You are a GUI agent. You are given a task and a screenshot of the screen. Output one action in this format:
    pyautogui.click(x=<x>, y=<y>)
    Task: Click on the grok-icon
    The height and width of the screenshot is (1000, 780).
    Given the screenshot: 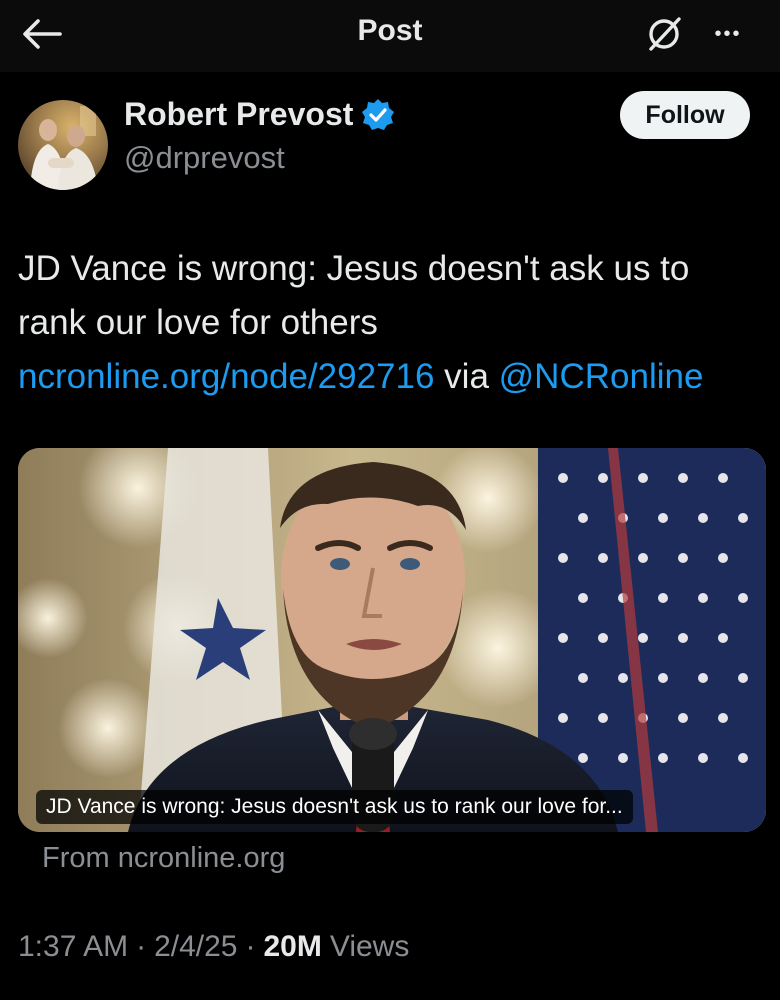 What is the action you would take?
    pyautogui.click(x=665, y=34)
    